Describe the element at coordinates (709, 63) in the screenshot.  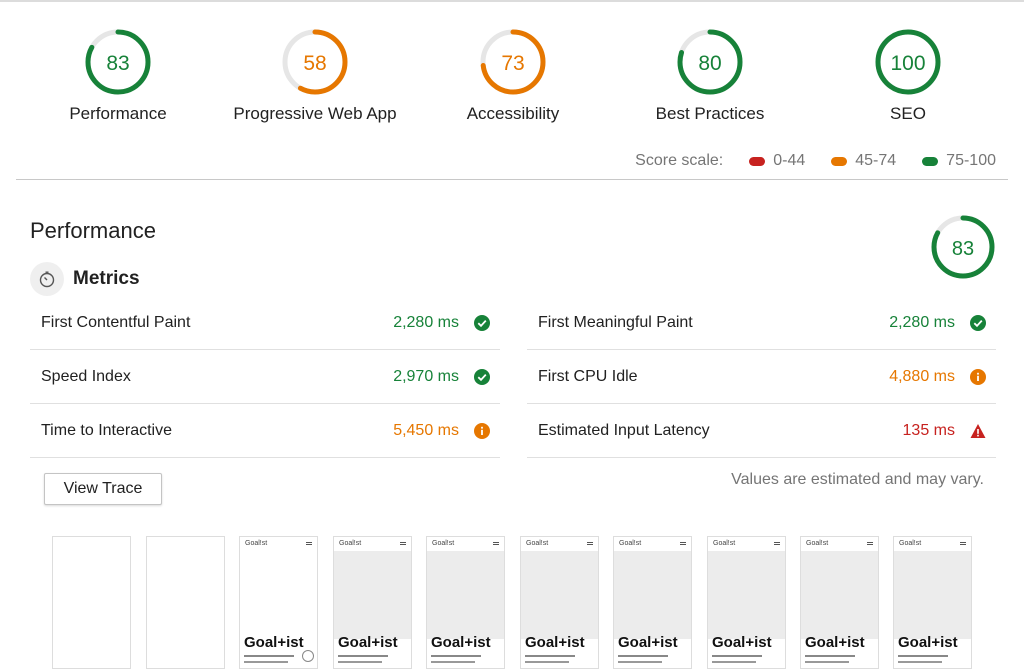
I see `gauge-score: 80` at that location.